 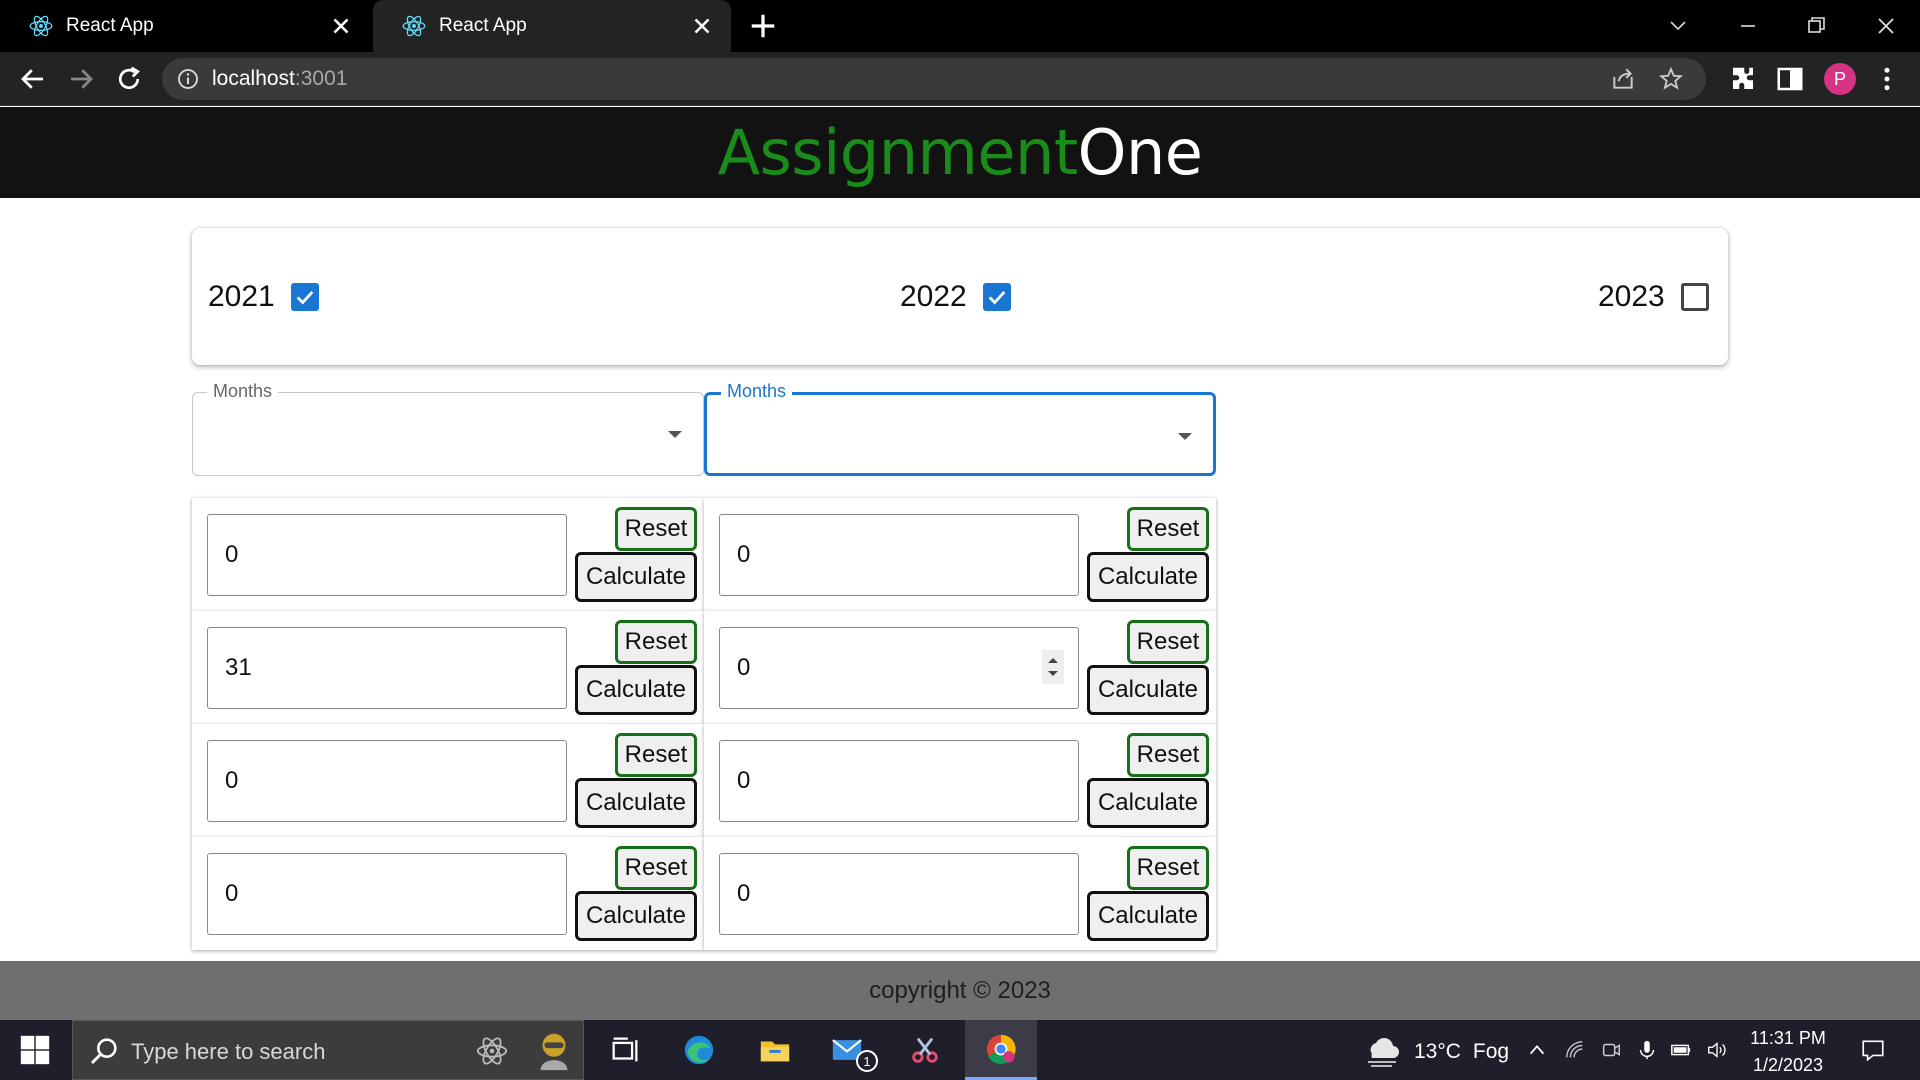 What do you see at coordinates (1575, 1050) in the screenshot?
I see `network-icon` at bounding box center [1575, 1050].